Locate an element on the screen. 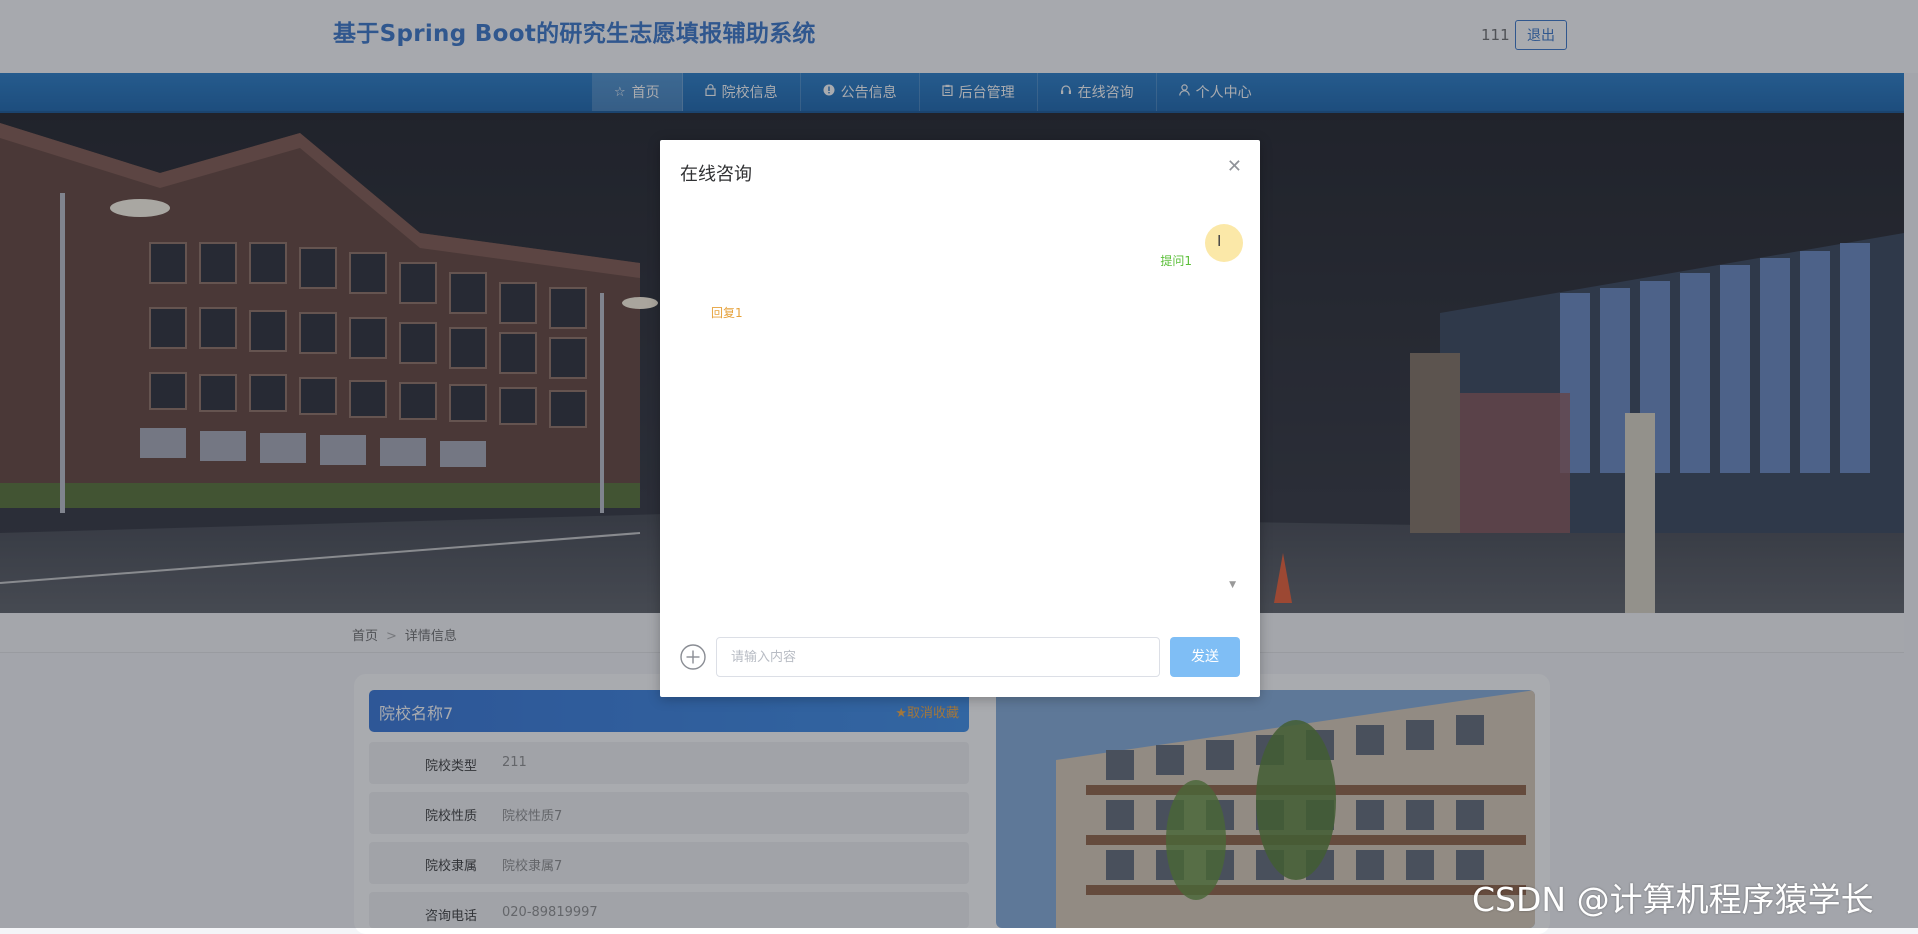  message-question: 提问1 is located at coordinates (1176, 261).